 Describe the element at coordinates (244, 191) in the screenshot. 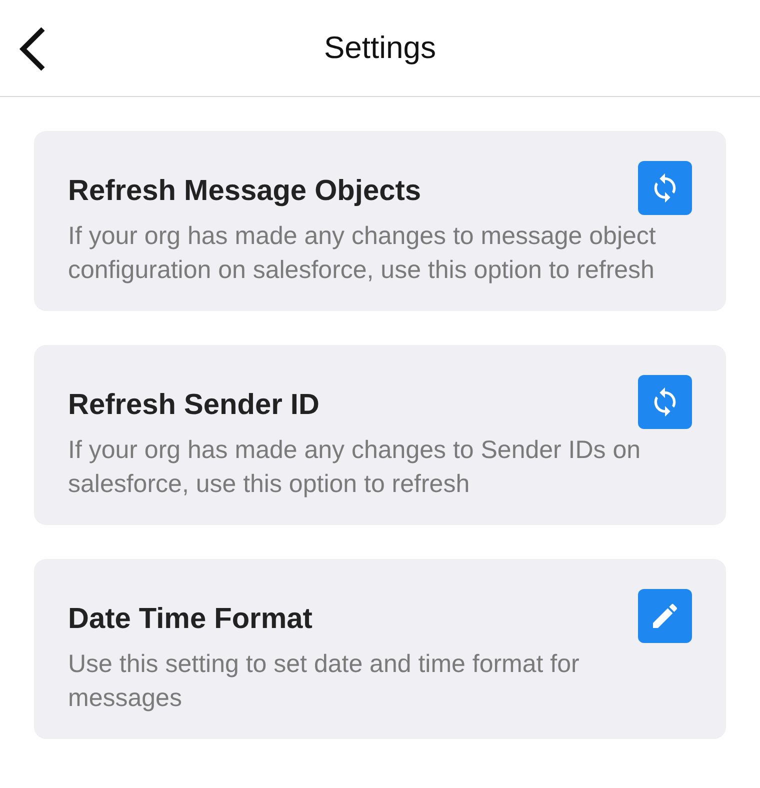

I see `card-title: Refresh Message Objects` at that location.